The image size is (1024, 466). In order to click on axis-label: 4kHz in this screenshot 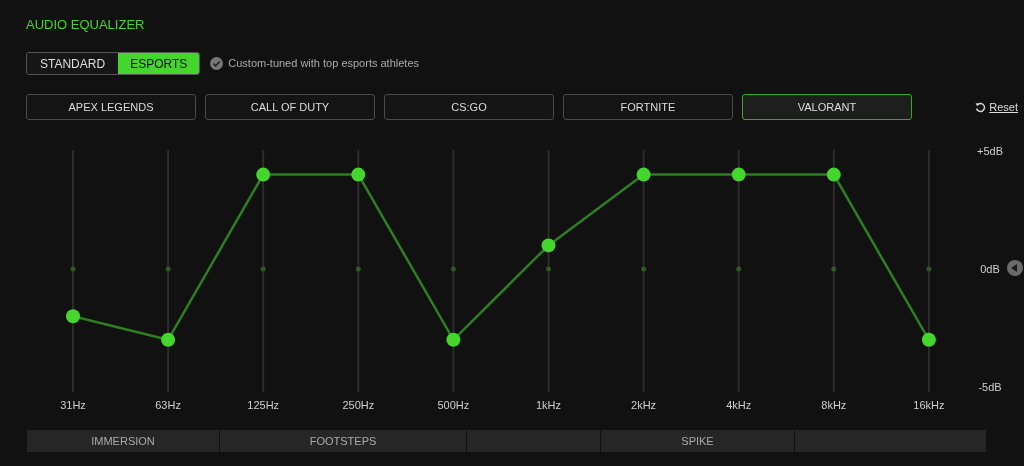, I will do `click(739, 405)`.